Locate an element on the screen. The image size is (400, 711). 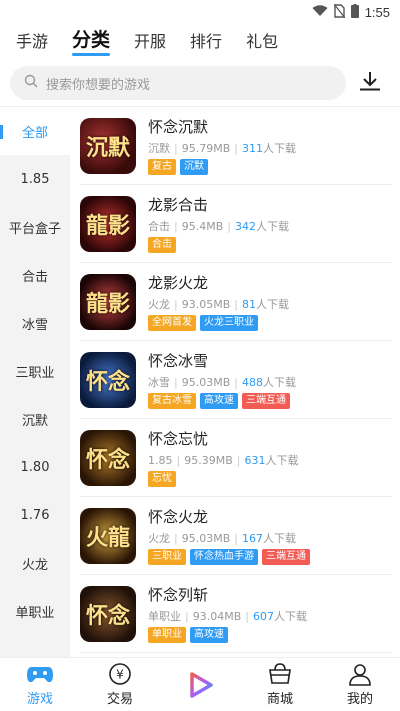
game-category: 冰雪 is located at coordinates (159, 382).